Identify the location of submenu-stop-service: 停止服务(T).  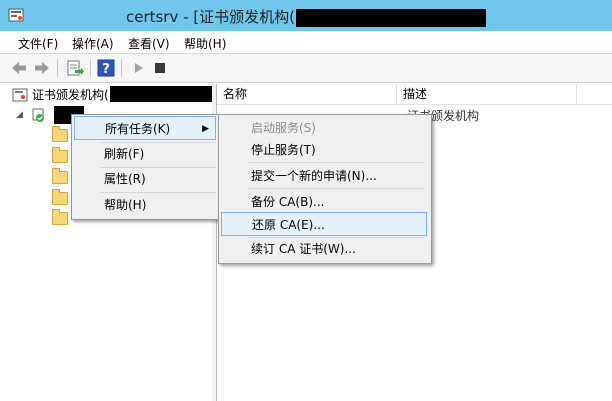
(324, 150).